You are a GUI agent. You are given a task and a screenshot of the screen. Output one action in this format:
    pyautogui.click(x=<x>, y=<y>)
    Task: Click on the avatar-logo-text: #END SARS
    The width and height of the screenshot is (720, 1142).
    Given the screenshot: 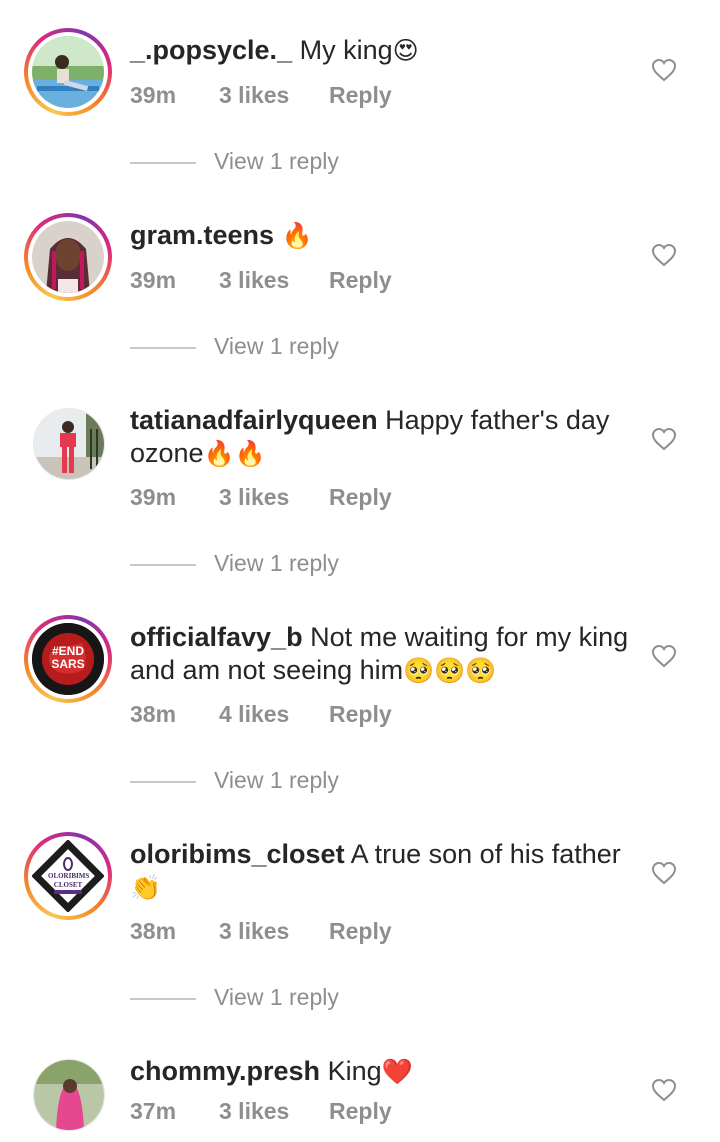 What is the action you would take?
    pyautogui.click(x=68, y=657)
    